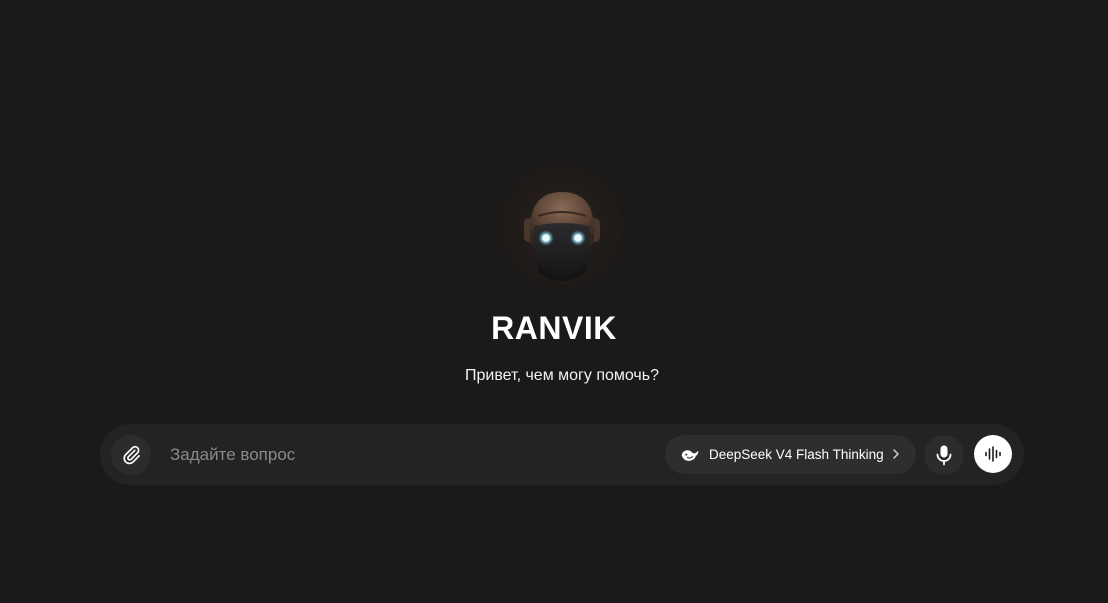  I want to click on microphone-icon, so click(944, 455).